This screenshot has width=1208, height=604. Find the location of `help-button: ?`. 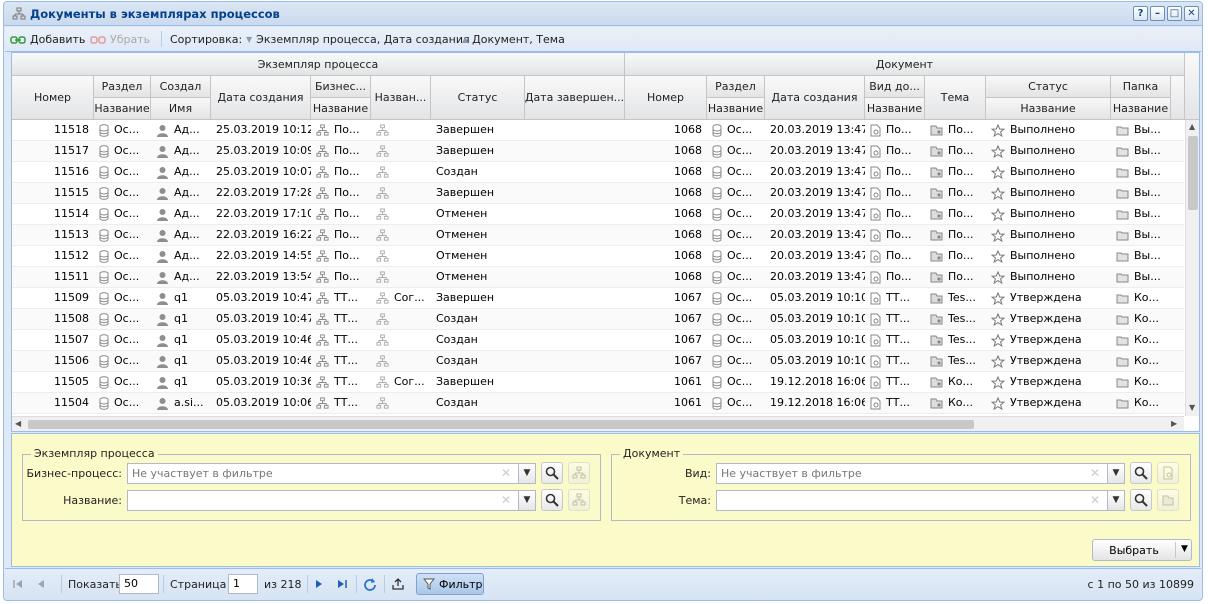

help-button: ? is located at coordinates (1140, 13).